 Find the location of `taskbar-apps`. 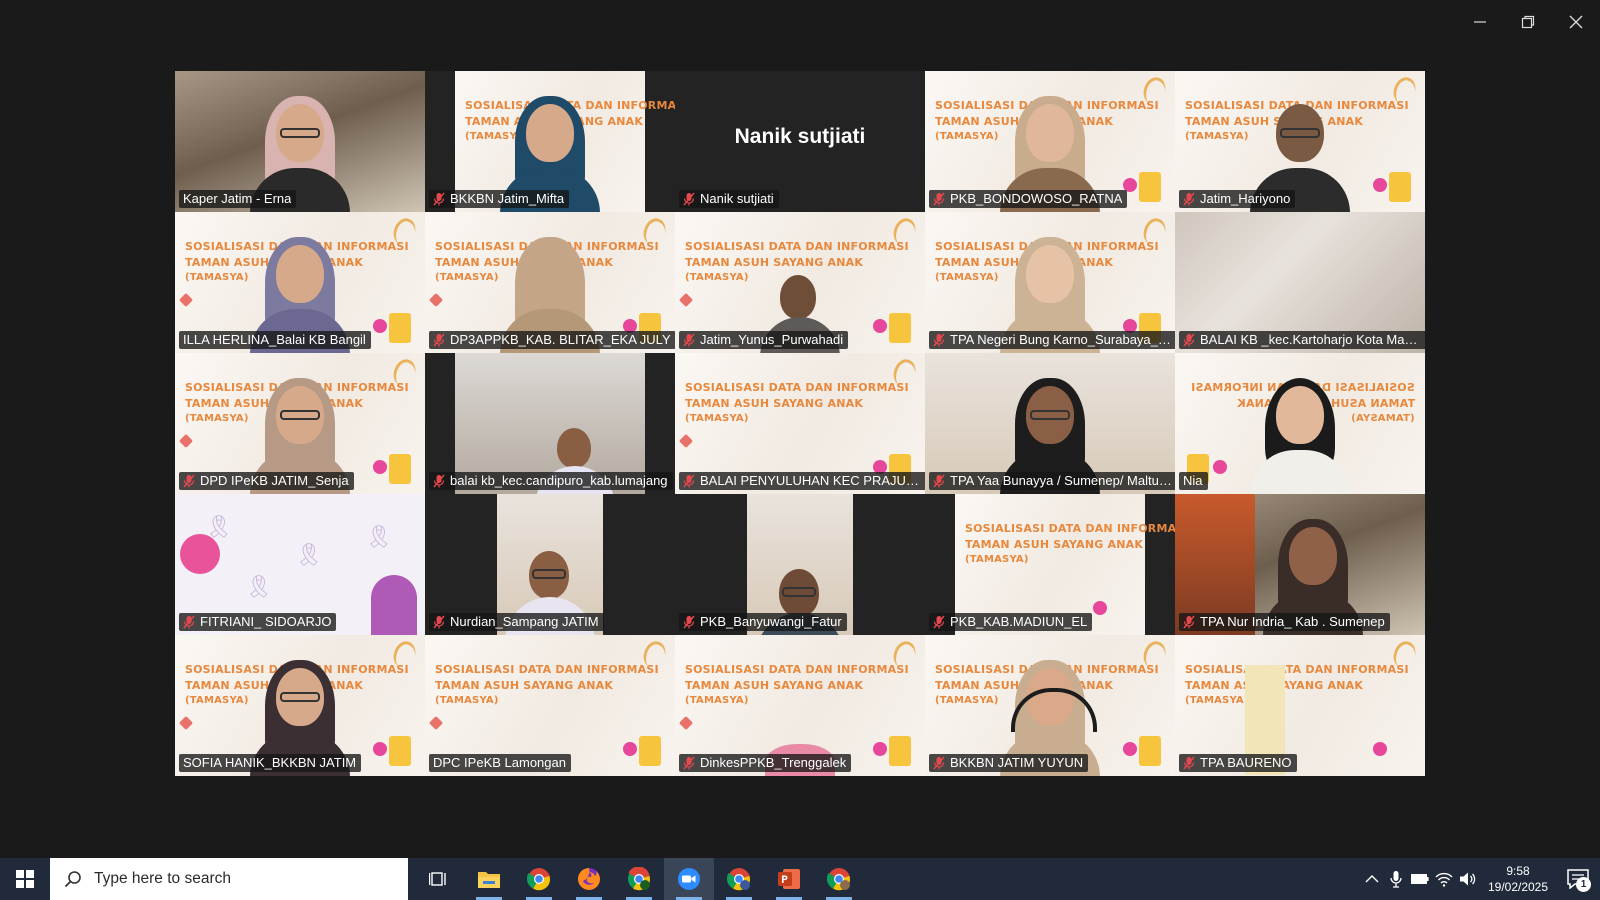

taskbar-apps is located at coordinates (639, 879).